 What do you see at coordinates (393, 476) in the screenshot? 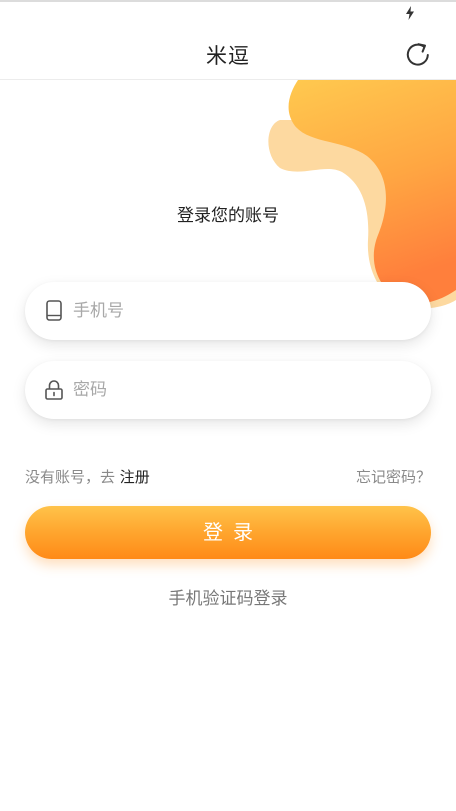
I see `forgot-password-link: 忘记密码？` at bounding box center [393, 476].